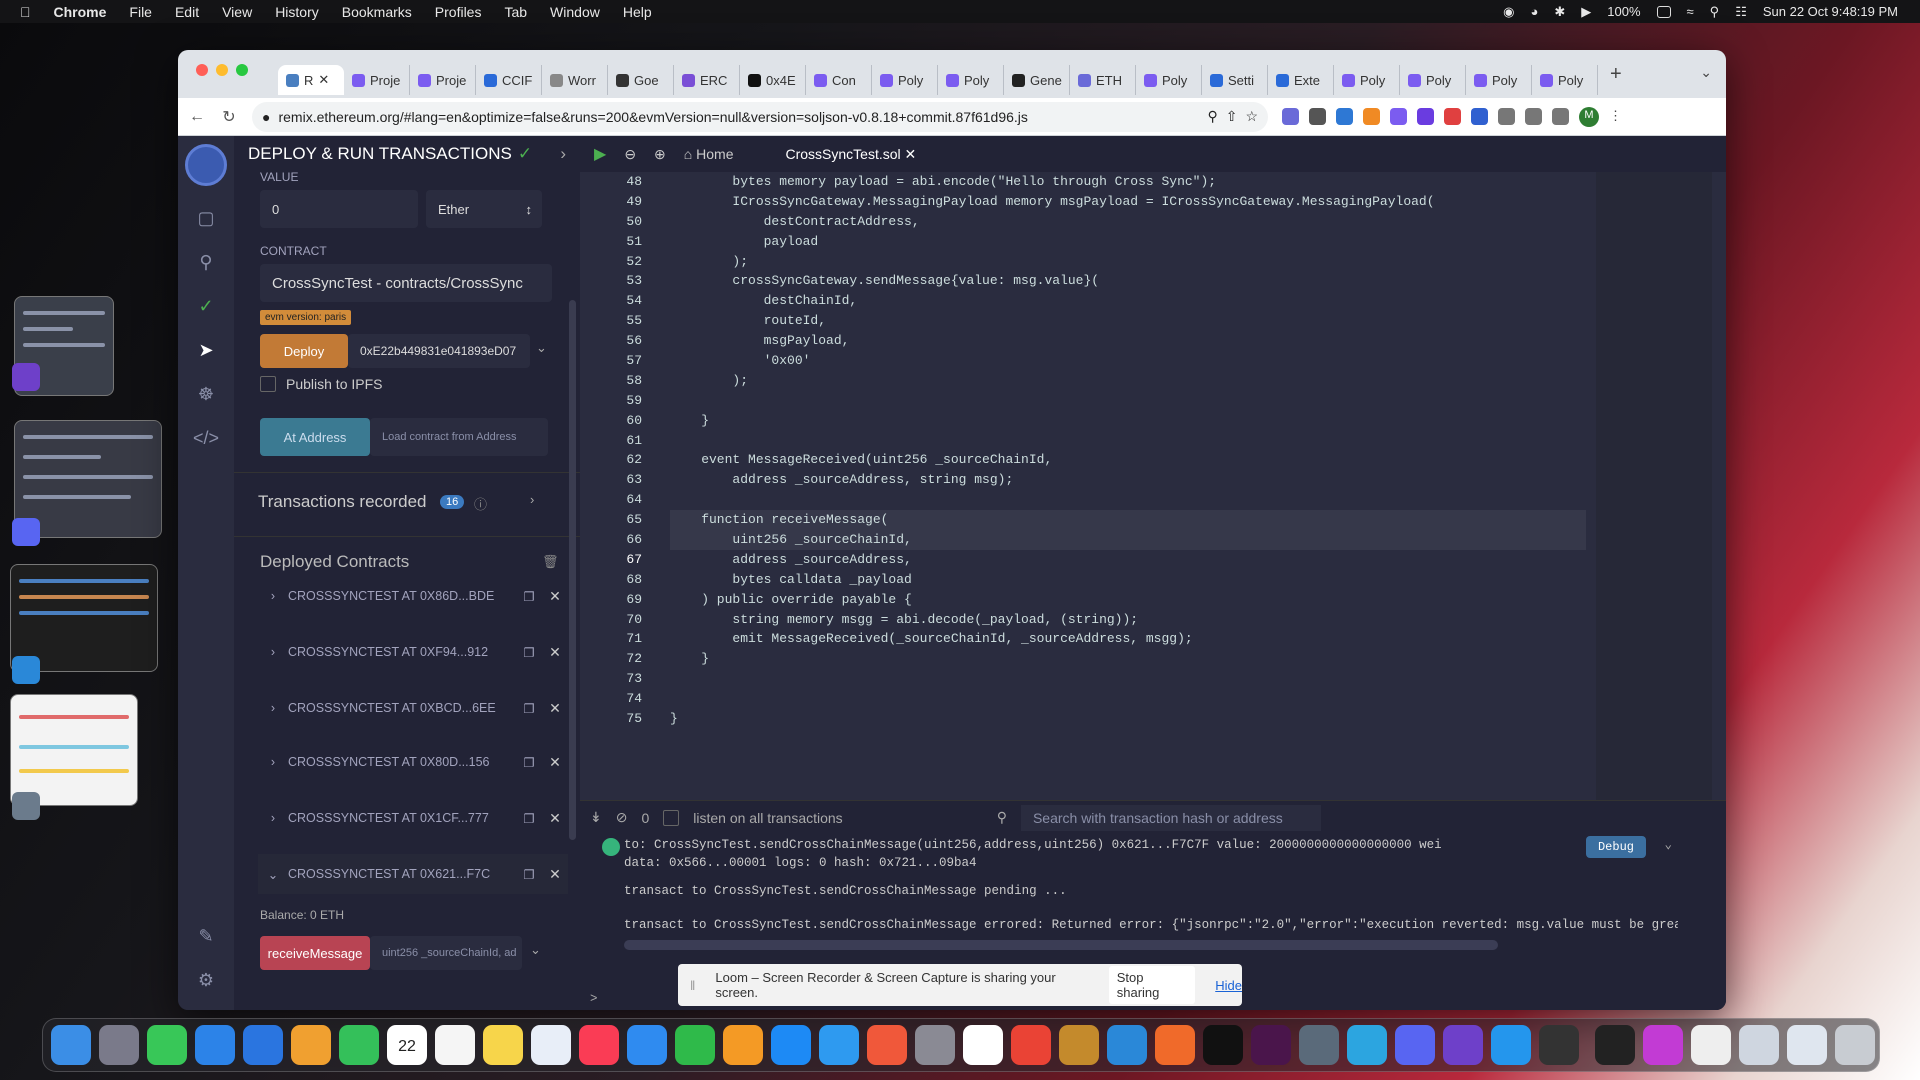 Image resolution: width=1920 pixels, height=1080 pixels. Describe the element at coordinates (1128, 321) in the screenshot. I see `code-line: routeId,` at that location.